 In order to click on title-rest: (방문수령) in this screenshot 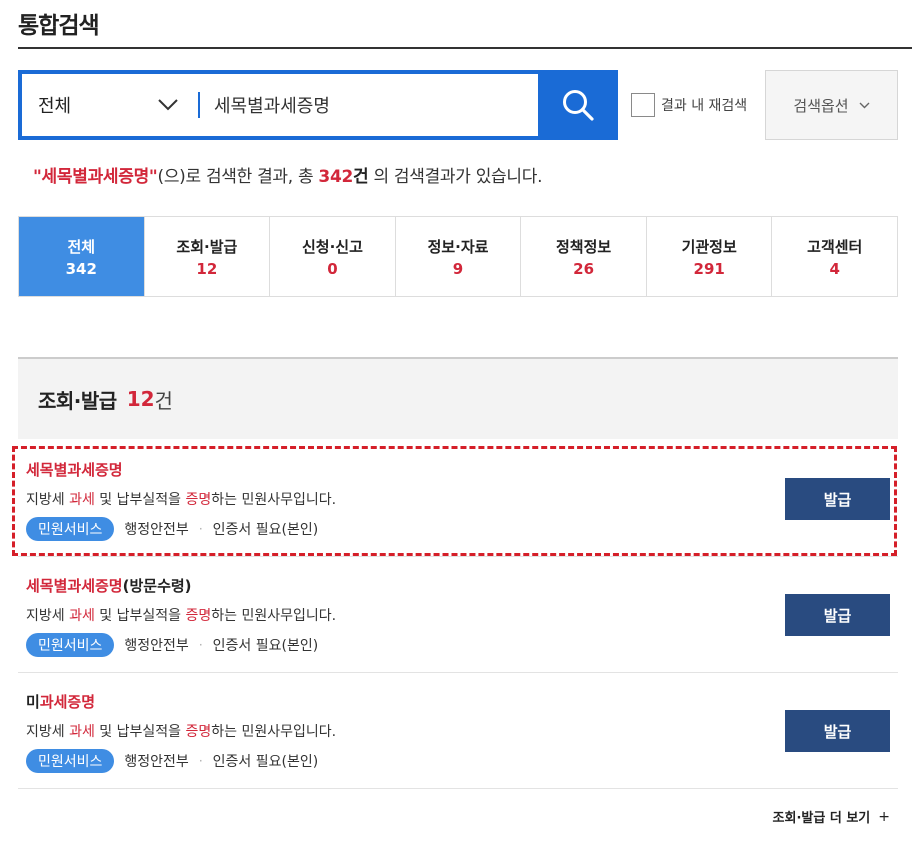, I will do `click(157, 586)`.